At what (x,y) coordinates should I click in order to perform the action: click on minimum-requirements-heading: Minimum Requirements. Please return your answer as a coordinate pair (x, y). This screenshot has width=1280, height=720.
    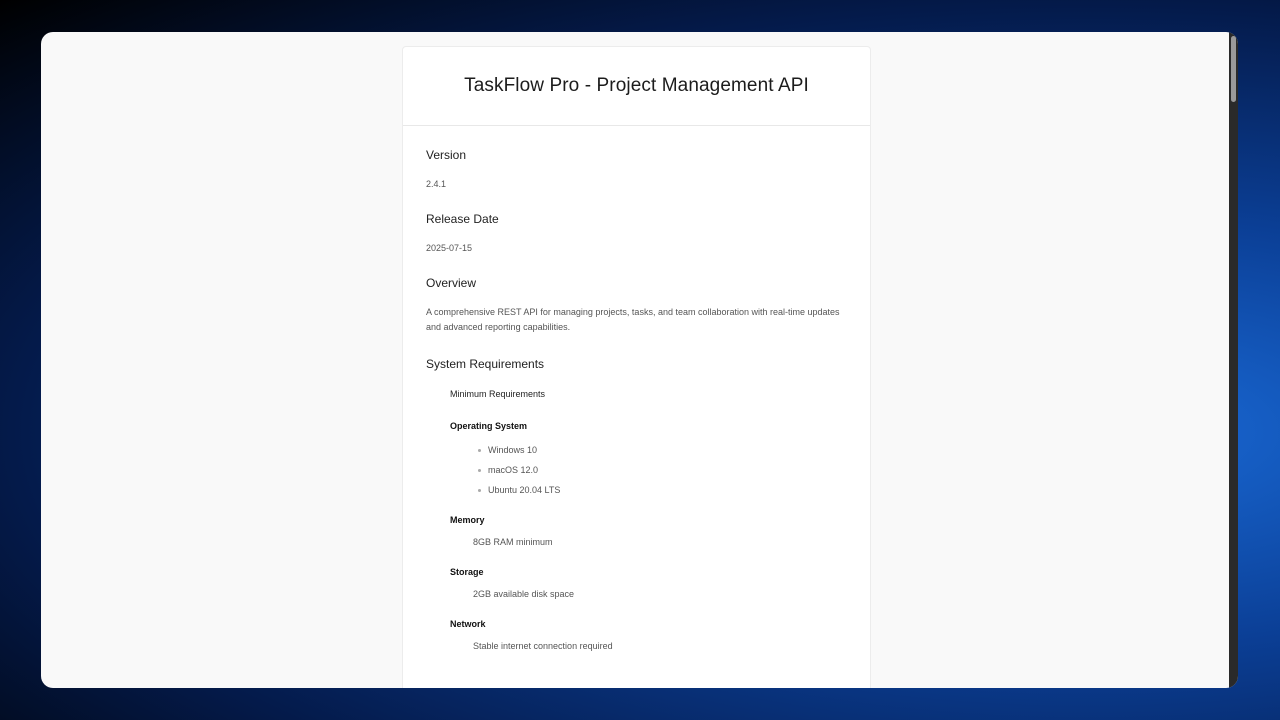
    Looking at the image, I should click on (498, 394).